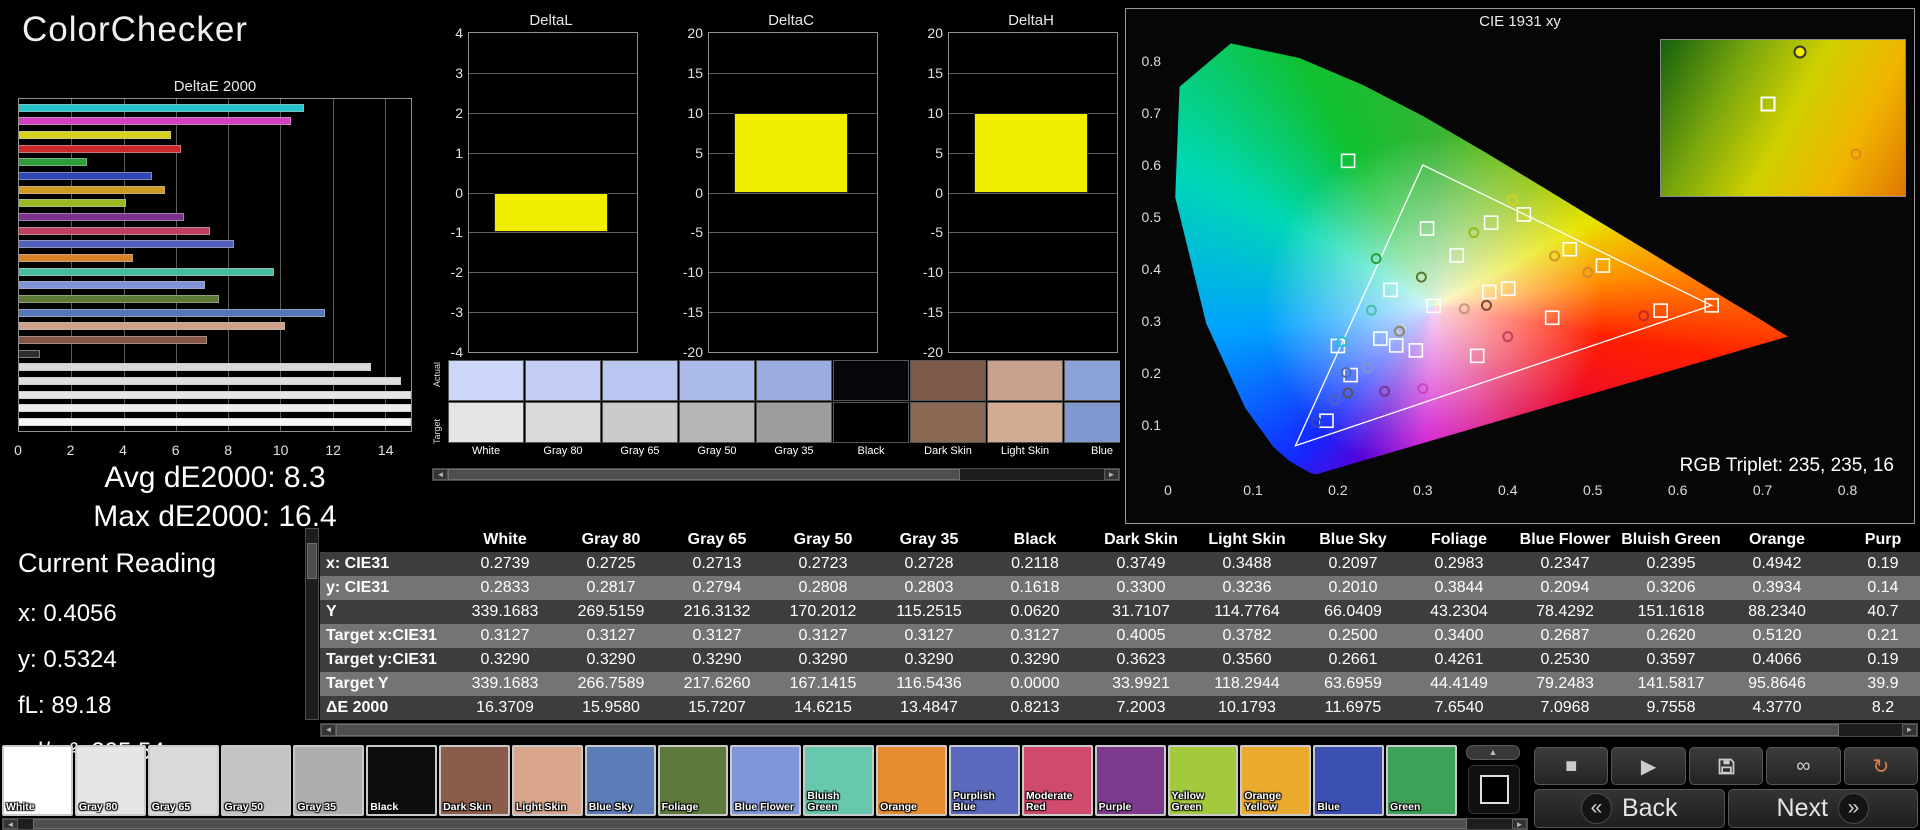  What do you see at coordinates (1847, 490) in the screenshot?
I see `x-tick-label: 0.8` at bounding box center [1847, 490].